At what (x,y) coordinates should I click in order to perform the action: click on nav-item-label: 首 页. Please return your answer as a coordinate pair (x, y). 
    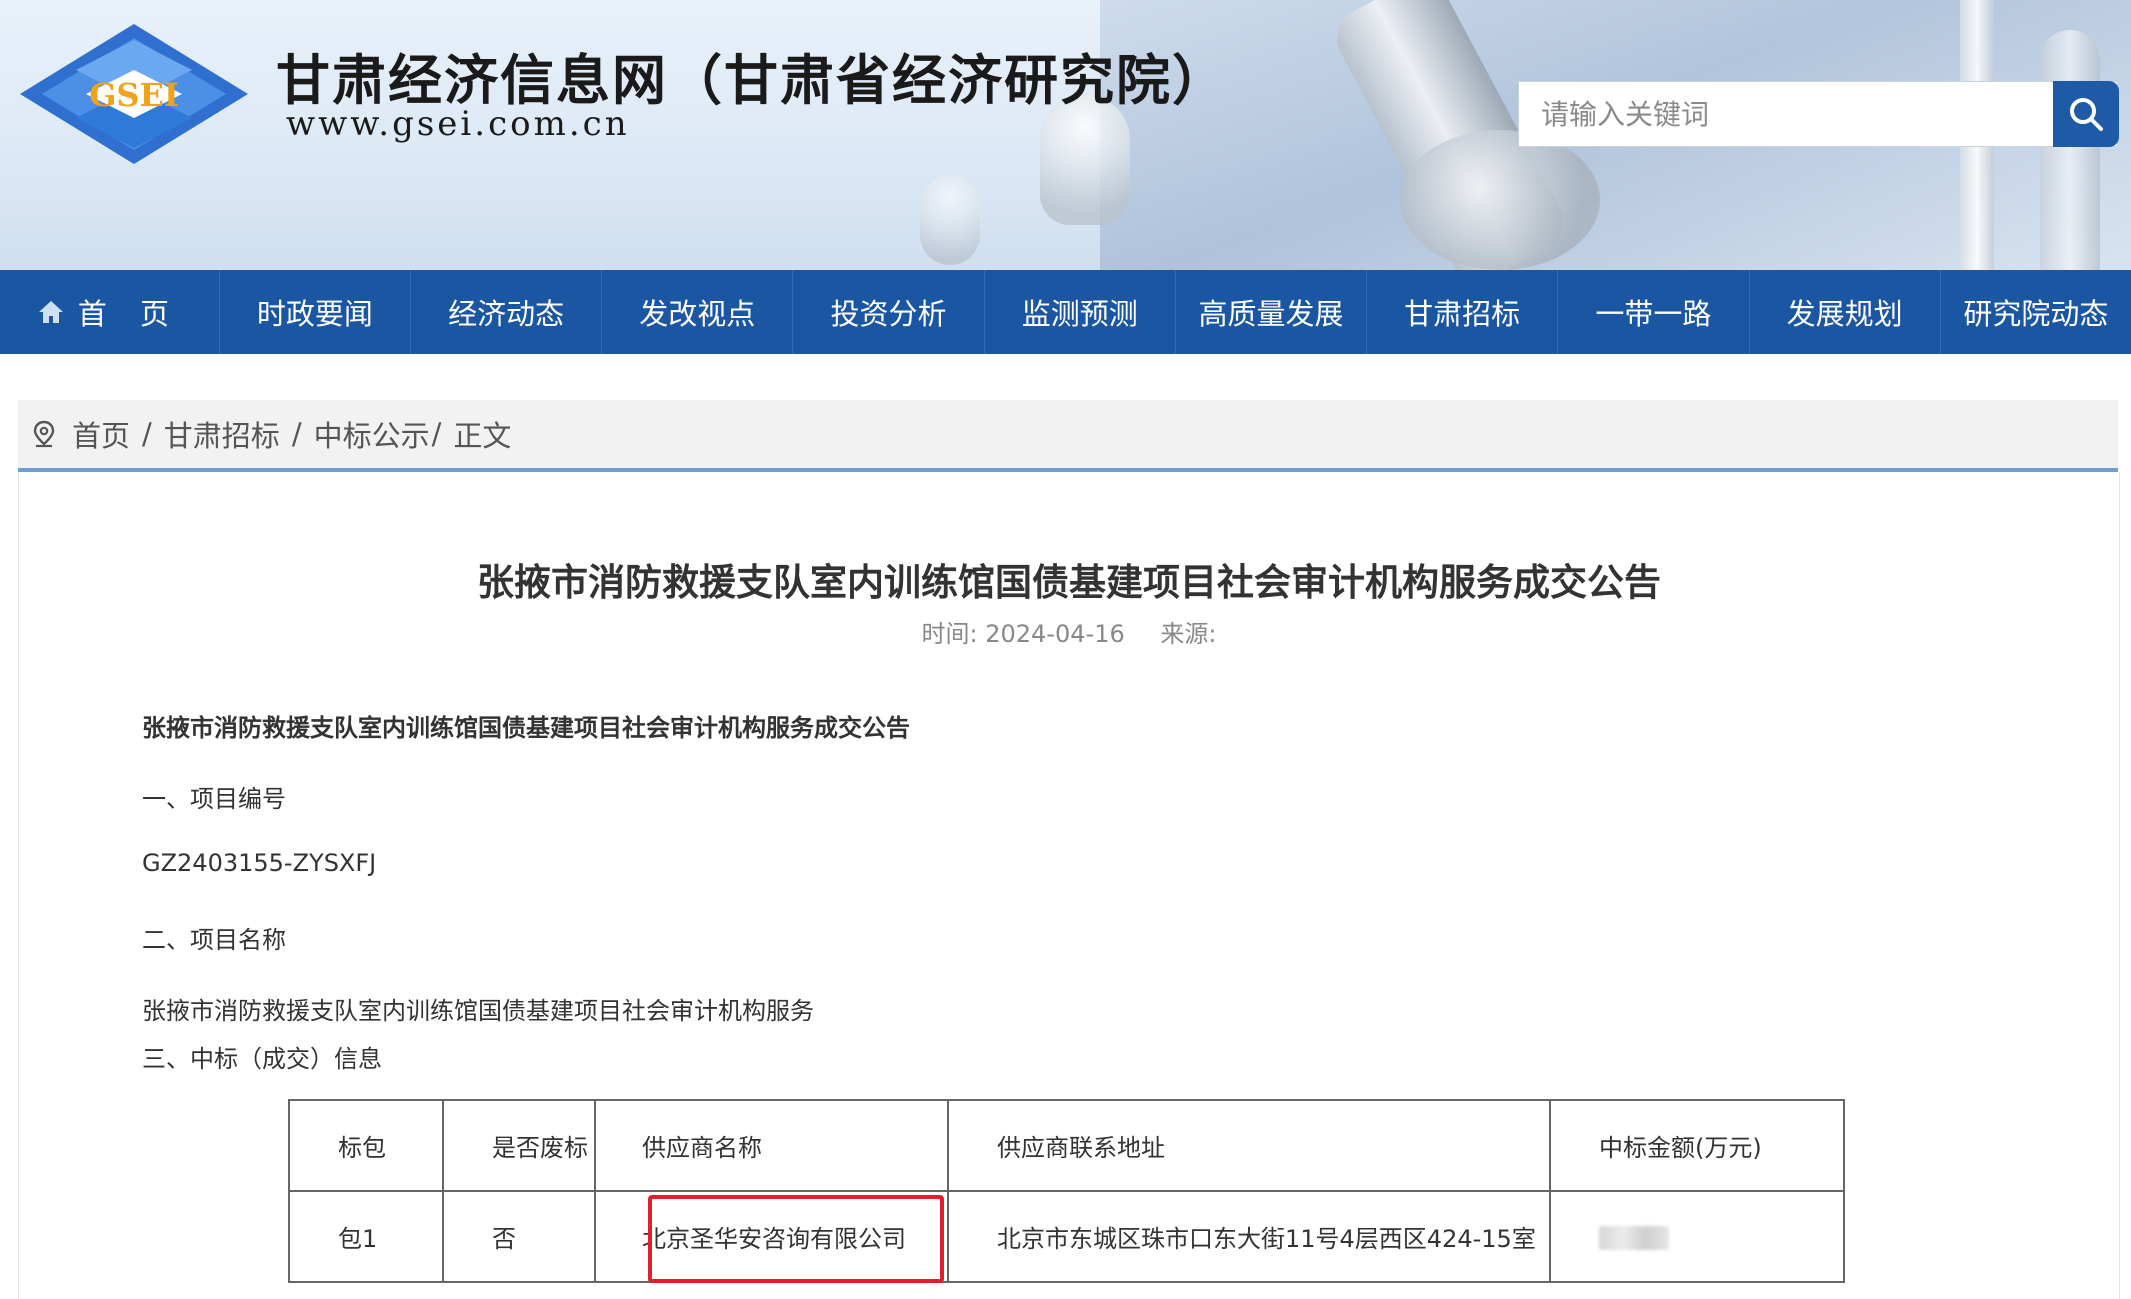
    Looking at the image, I should click on (129, 314).